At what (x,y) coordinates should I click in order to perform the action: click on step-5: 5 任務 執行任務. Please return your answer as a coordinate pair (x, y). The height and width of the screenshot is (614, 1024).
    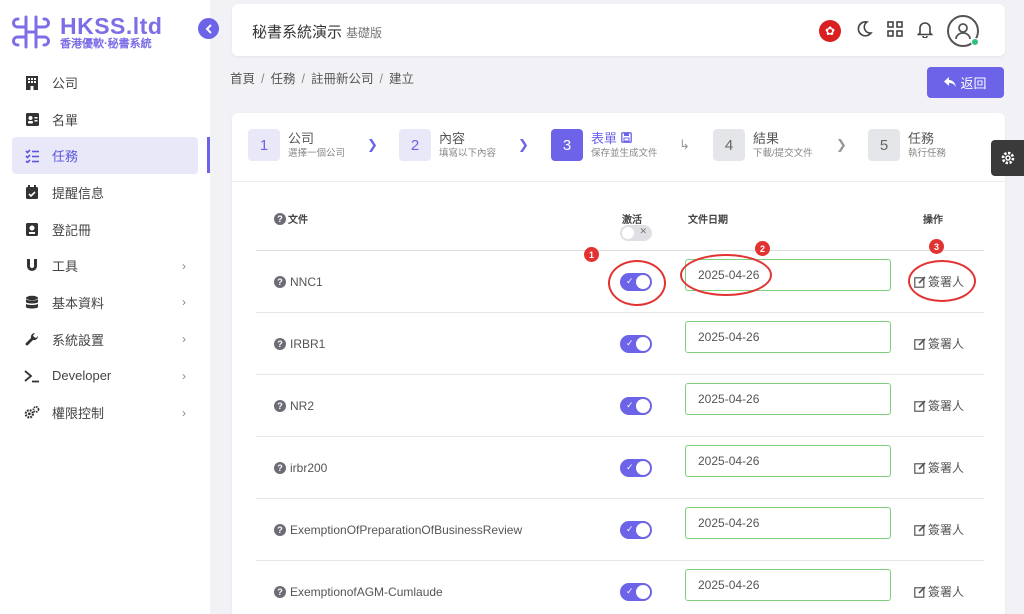
    Looking at the image, I should click on (907, 145).